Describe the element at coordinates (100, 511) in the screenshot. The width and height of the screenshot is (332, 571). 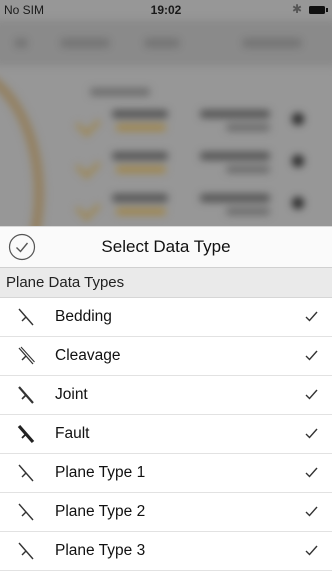
I see `list-item-label: Plane Type 2` at that location.